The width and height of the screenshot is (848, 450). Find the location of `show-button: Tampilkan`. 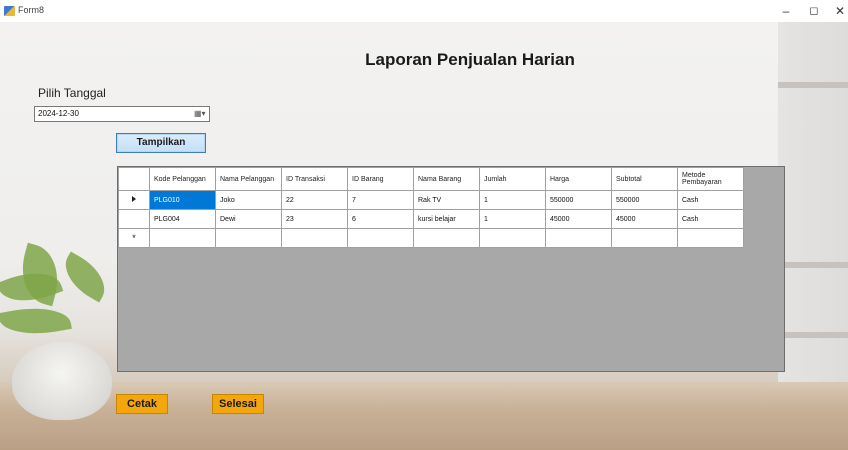

show-button: Tampilkan is located at coordinates (161, 143).